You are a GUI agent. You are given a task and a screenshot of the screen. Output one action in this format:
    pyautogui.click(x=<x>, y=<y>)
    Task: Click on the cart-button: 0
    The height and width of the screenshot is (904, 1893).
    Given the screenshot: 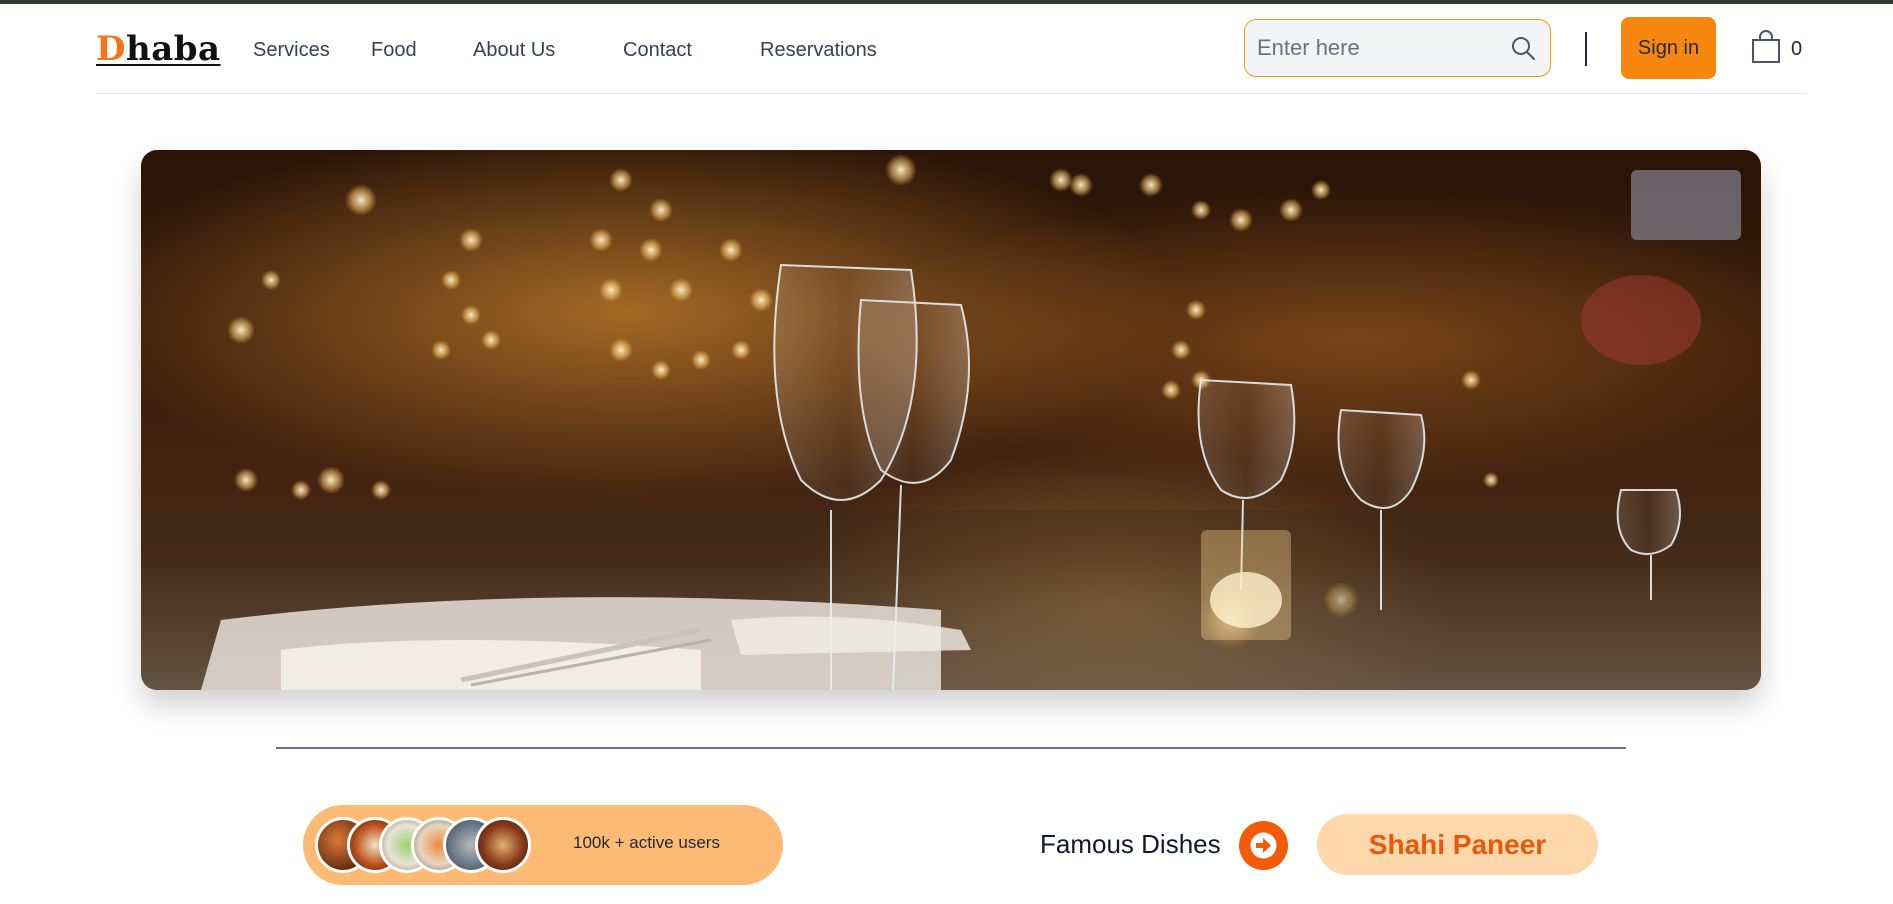 What is the action you would take?
    pyautogui.click(x=1781, y=48)
    